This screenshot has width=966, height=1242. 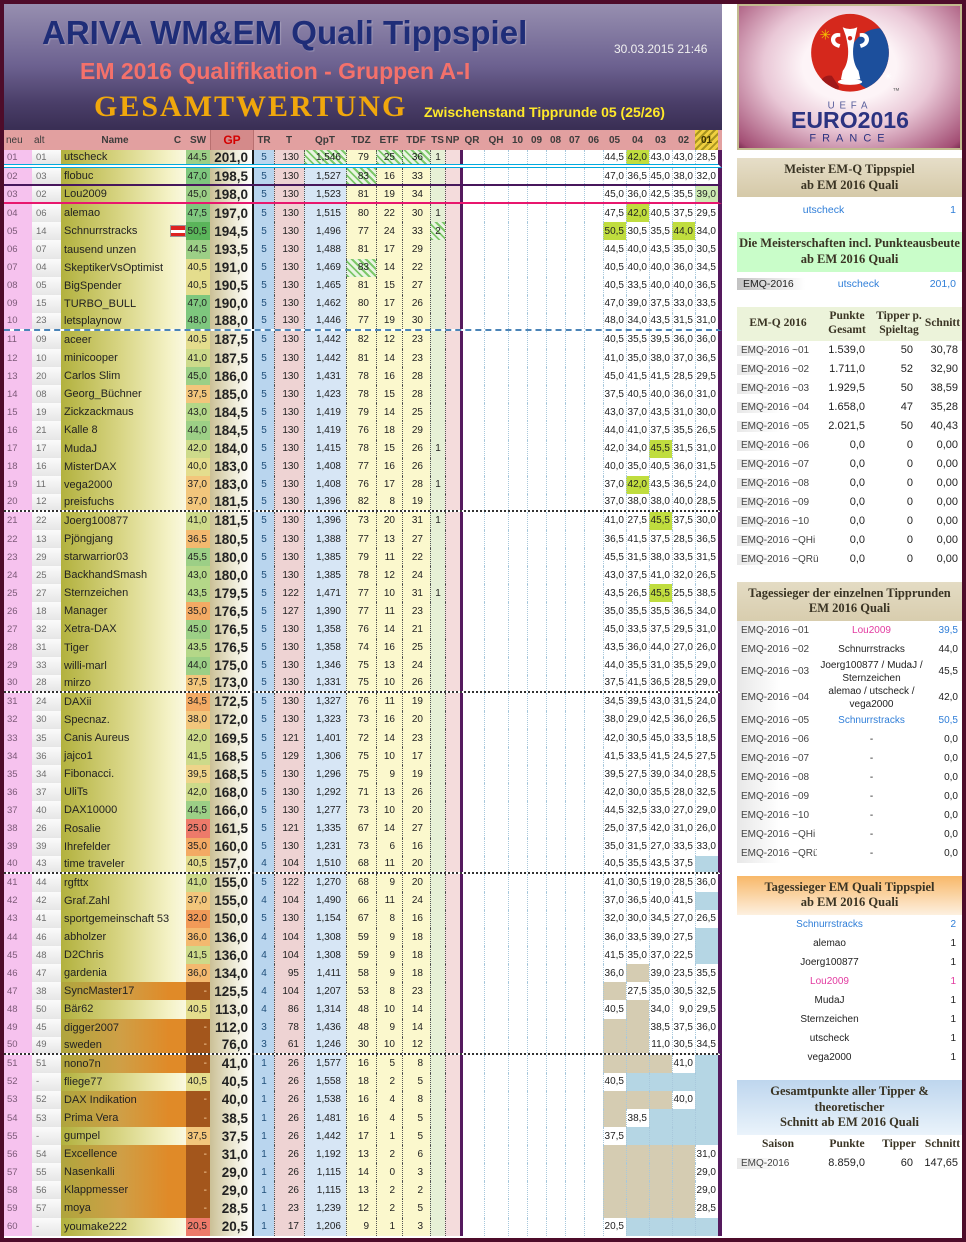 I want to click on etf-value: 8, so click(x=389, y=991).